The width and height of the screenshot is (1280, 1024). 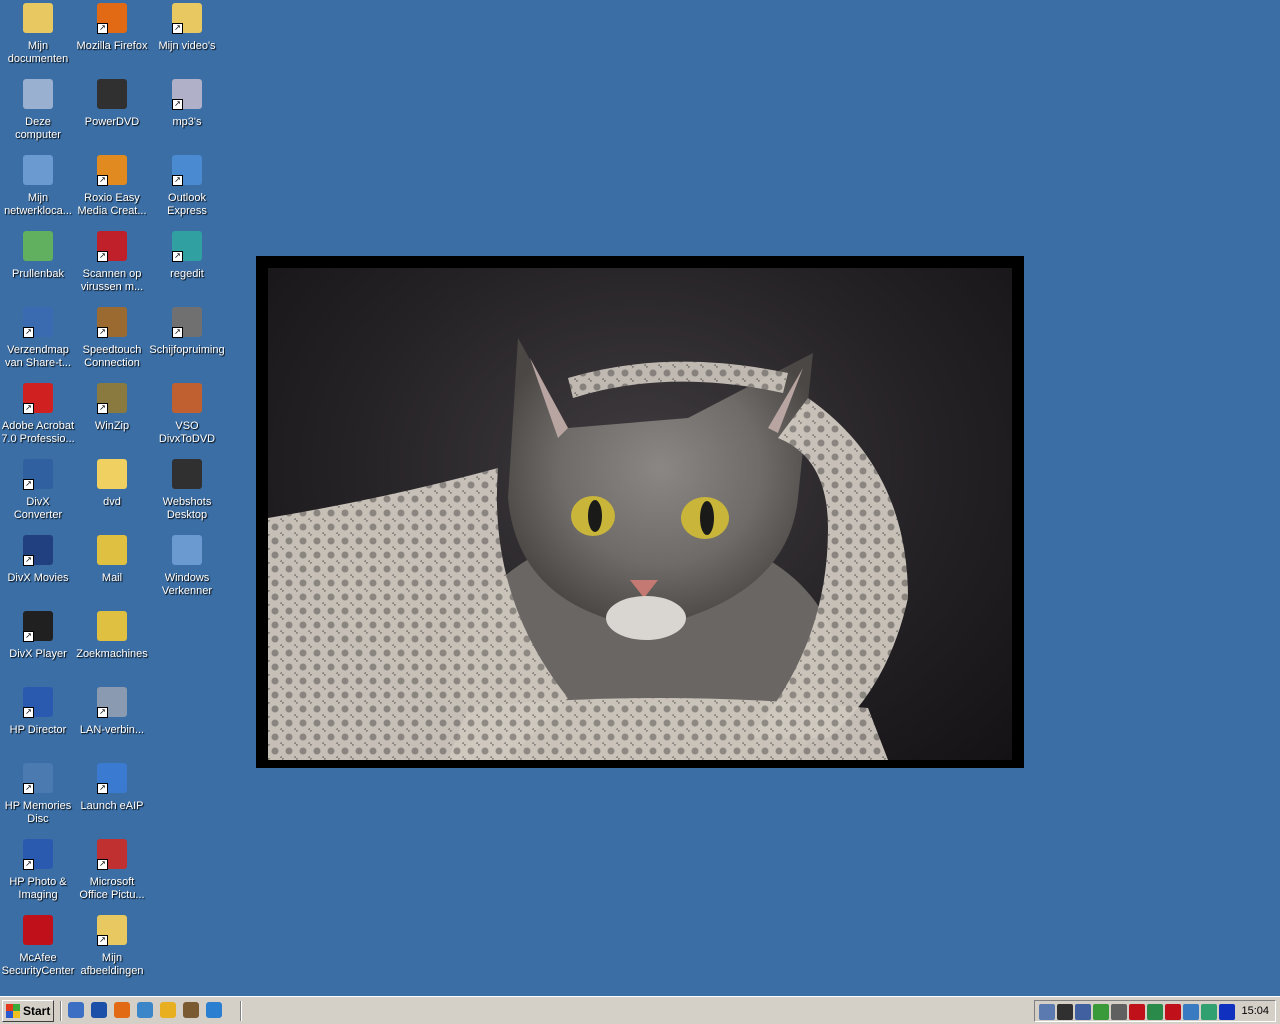 What do you see at coordinates (112, 46) in the screenshot?
I see `desktop-icon-label: Mozilla Firefox` at bounding box center [112, 46].